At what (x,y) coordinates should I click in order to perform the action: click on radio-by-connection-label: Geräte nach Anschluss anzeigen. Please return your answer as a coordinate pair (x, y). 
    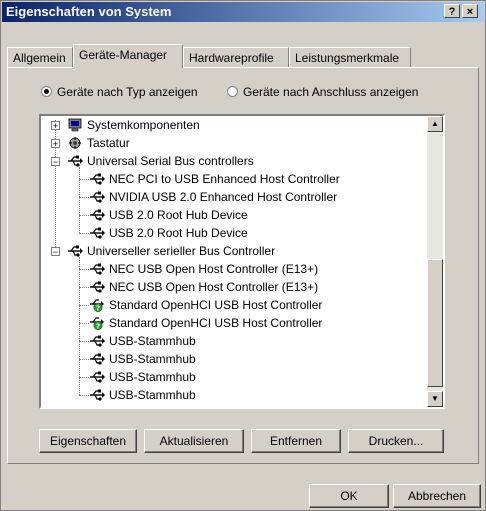
    Looking at the image, I should click on (331, 92).